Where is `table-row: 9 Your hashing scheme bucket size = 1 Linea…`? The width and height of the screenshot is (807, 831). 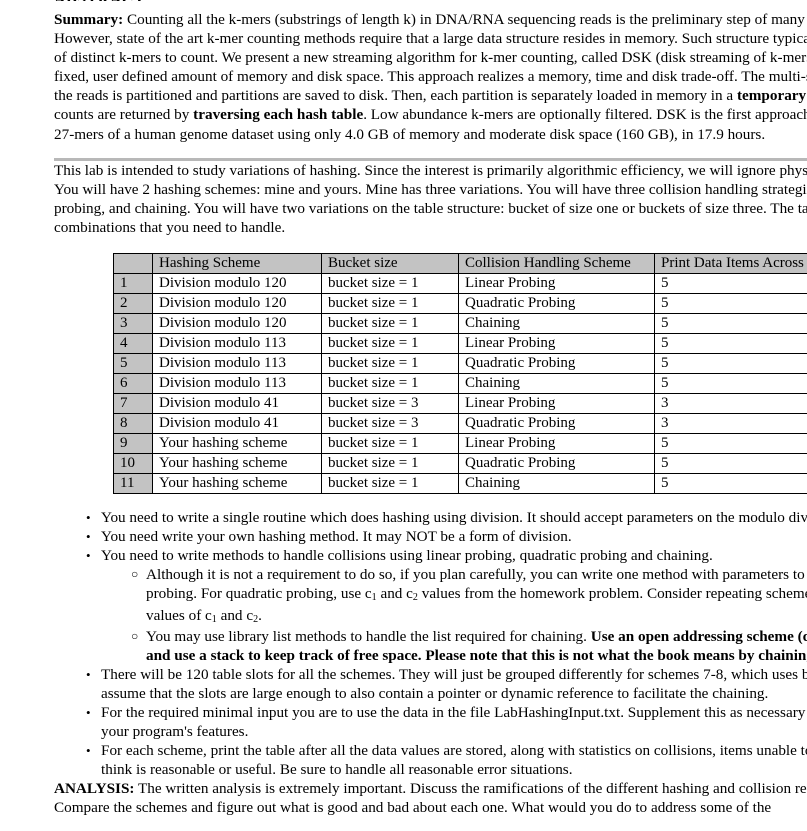 table-row: 9 Your hashing scheme bucket size = 1 Linea… is located at coordinates (460, 444).